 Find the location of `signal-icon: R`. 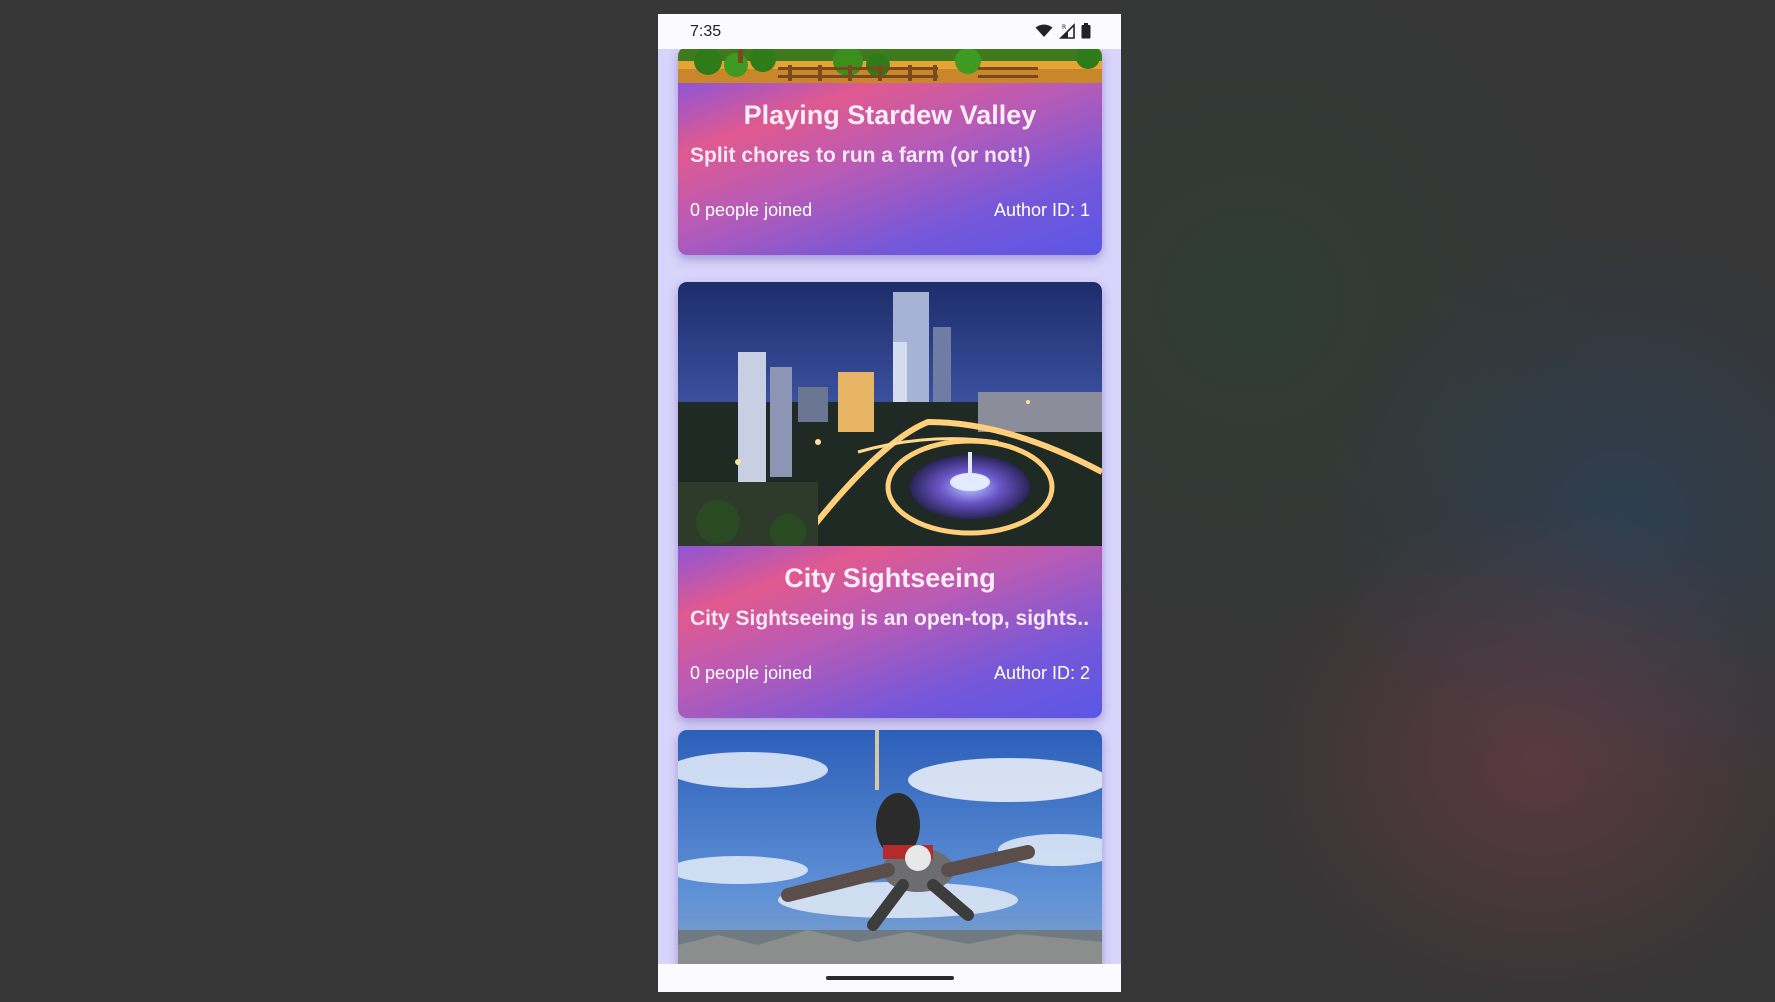

signal-icon: R is located at coordinates (1067, 31).